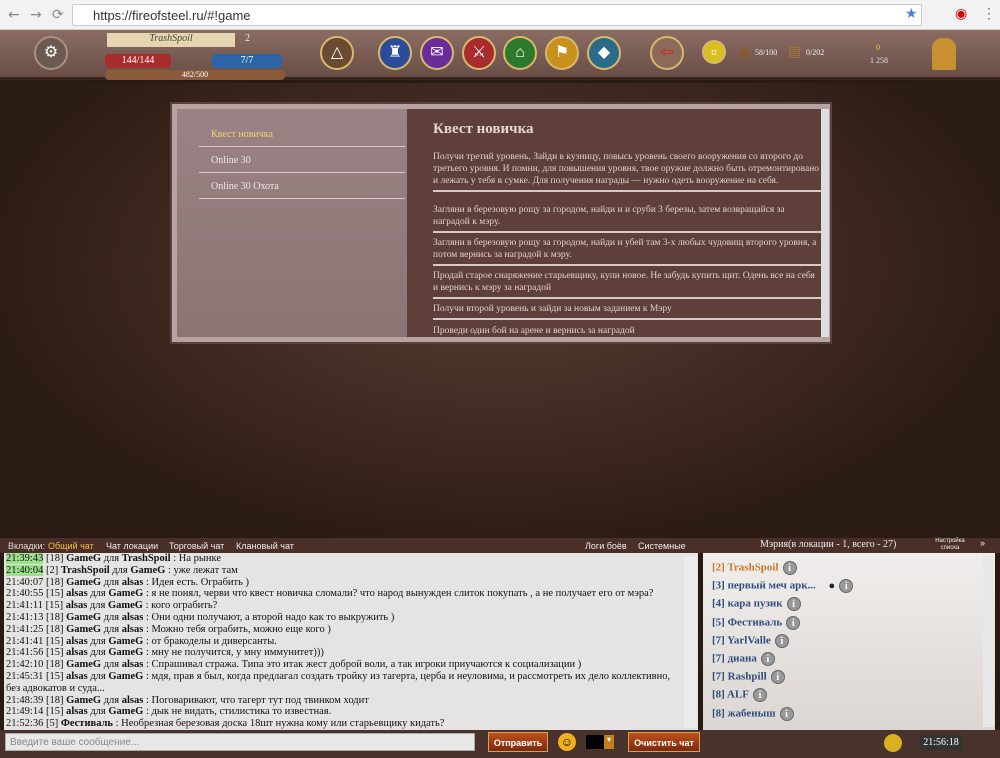 Image resolution: width=1000 pixels, height=758 pixels. I want to click on user-name: Rashpill, so click(747, 677).